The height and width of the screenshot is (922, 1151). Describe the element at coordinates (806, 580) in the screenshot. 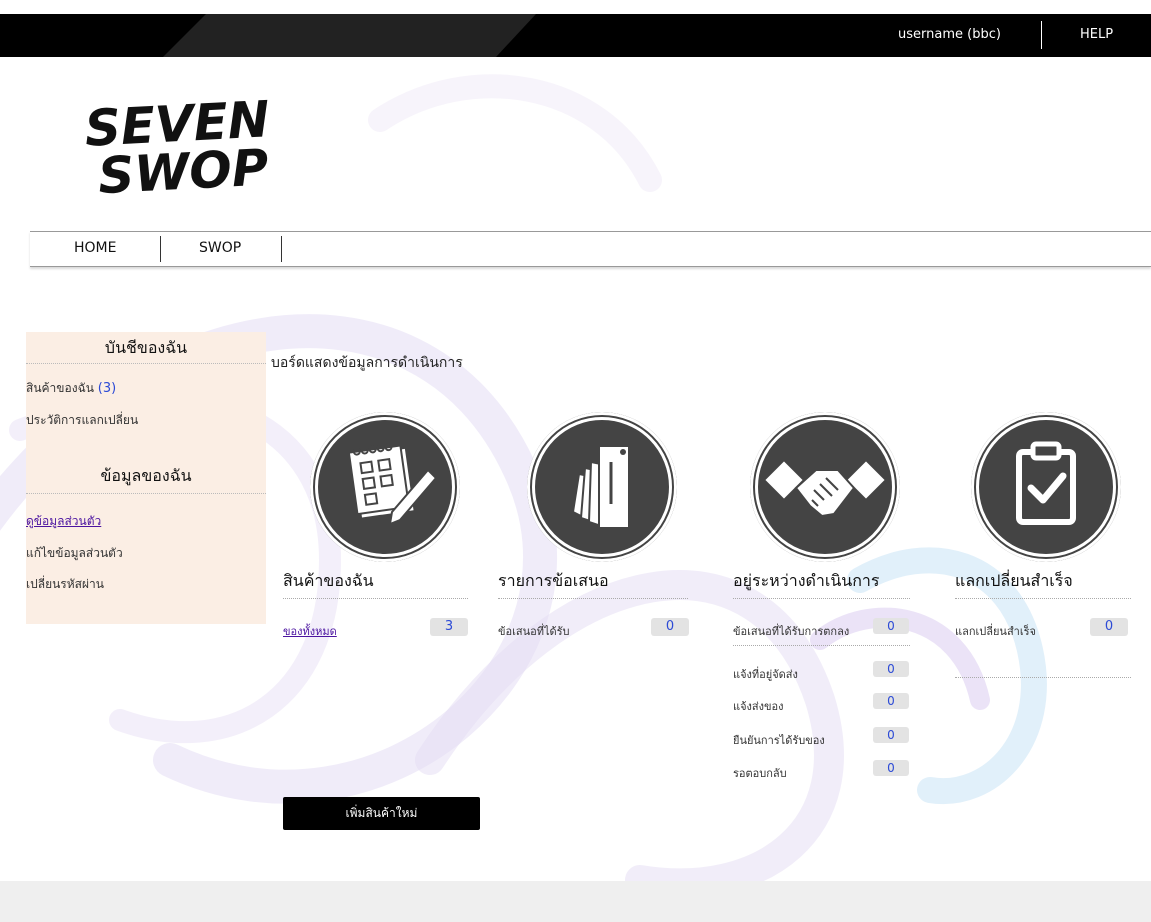

I see `card-title-in-progress: อยู่ระหว่างดำเนินการ` at that location.